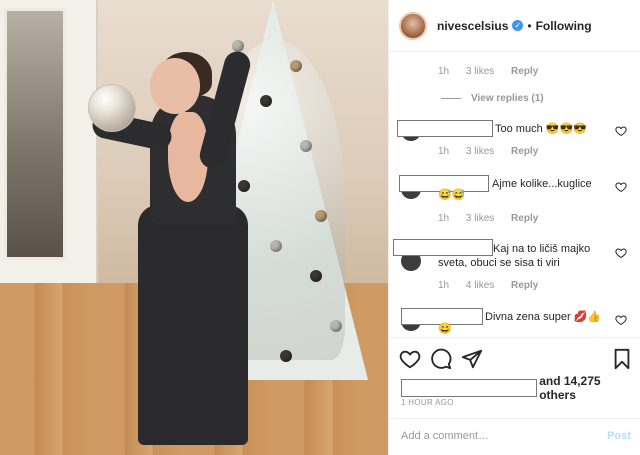 The image size is (640, 455). Describe the element at coordinates (472, 26) in the screenshot. I see `username-link: nivescelsius` at that location.